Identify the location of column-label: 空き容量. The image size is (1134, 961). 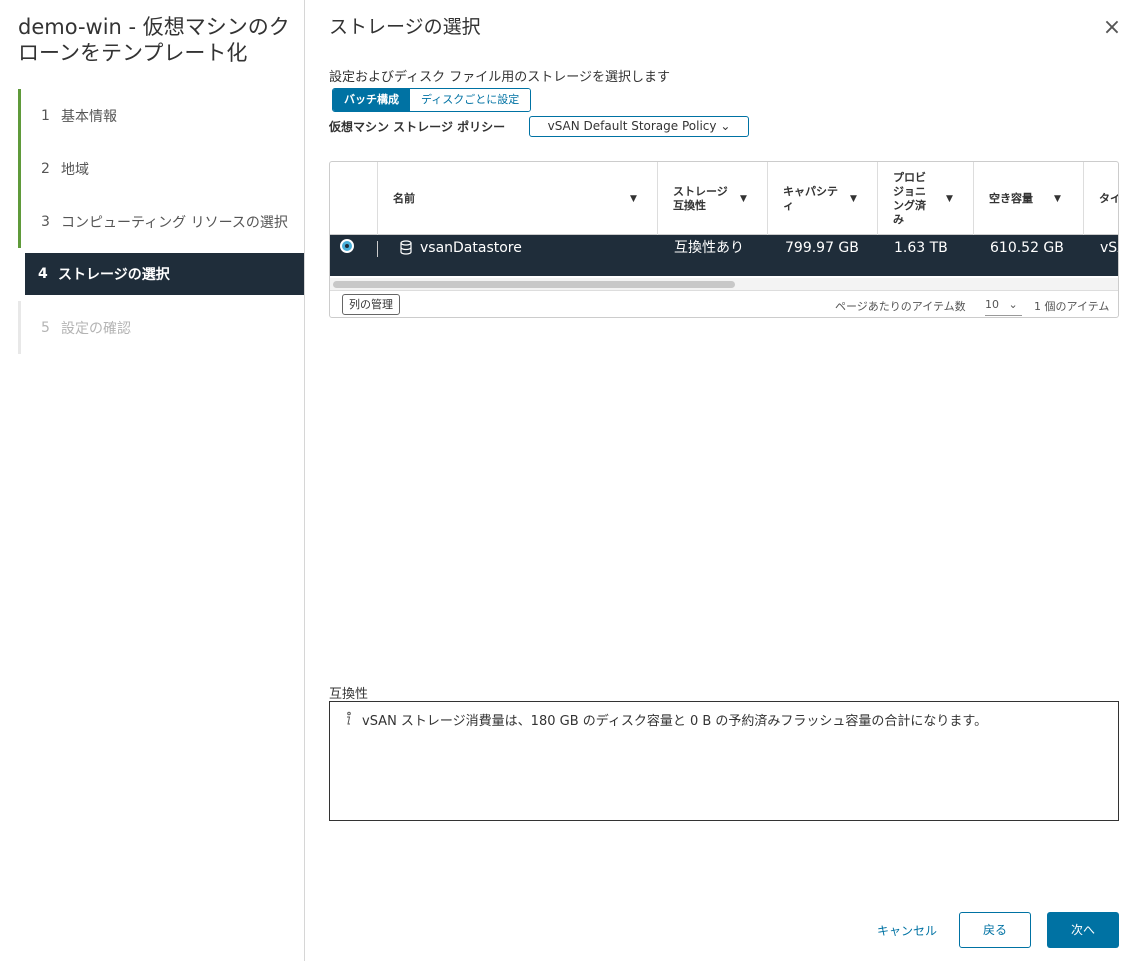
(1011, 198).